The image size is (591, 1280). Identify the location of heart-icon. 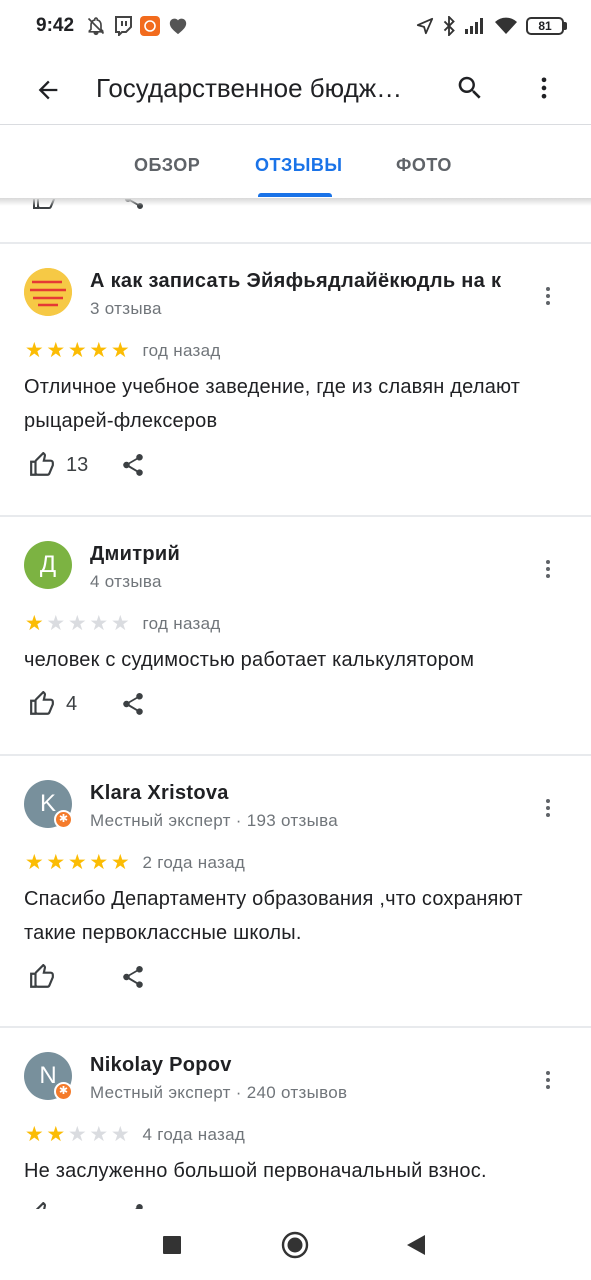
(178, 26).